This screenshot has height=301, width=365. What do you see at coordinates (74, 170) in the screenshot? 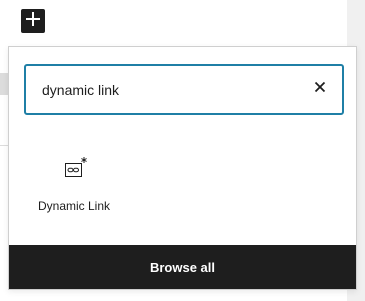
I see `dynamic-link-icon` at bounding box center [74, 170].